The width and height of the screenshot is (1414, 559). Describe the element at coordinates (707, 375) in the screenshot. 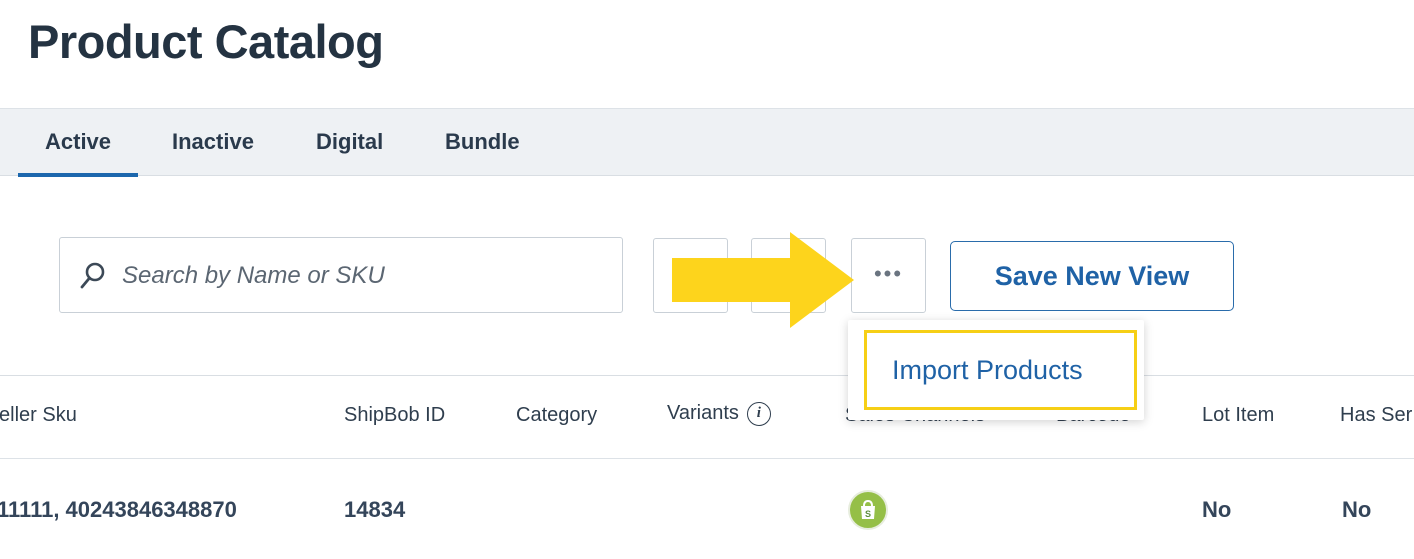

I see `table-header-divider` at that location.